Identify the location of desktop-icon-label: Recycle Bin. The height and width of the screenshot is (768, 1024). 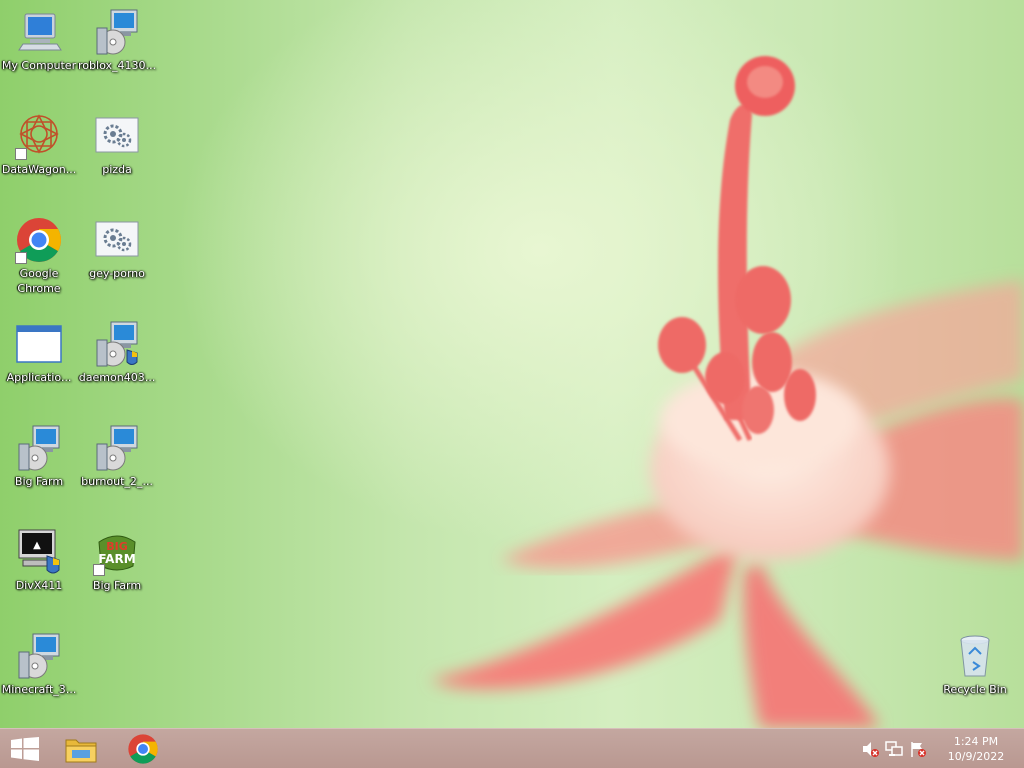
(975, 689).